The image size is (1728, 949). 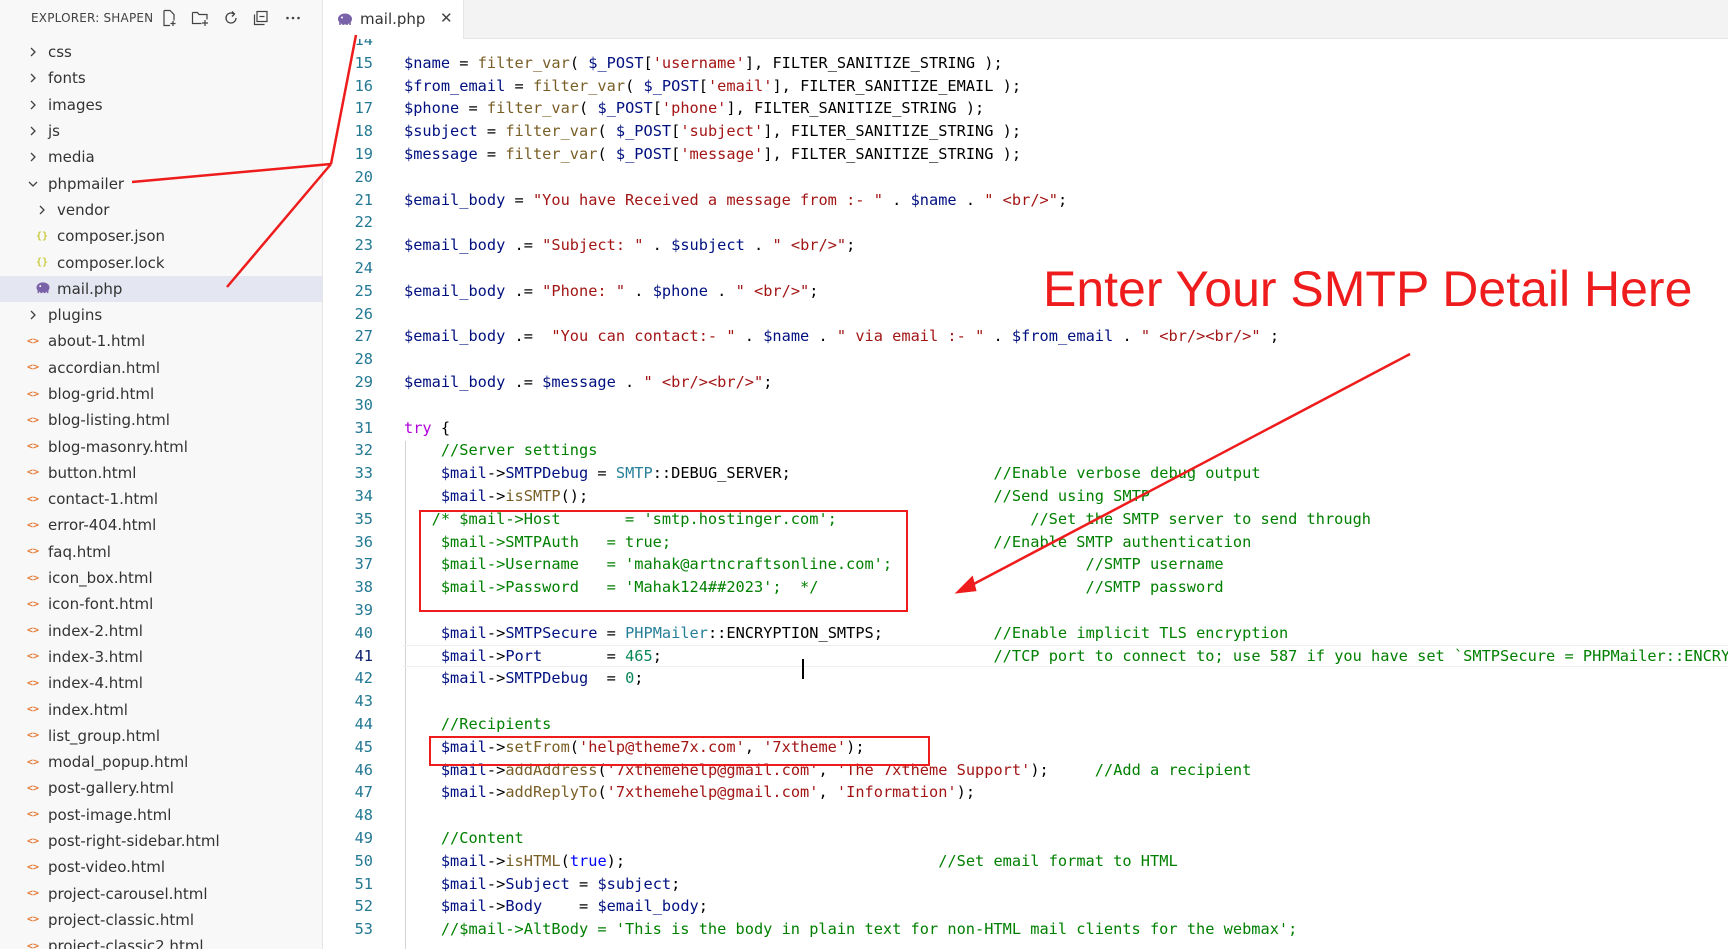 What do you see at coordinates (1025, 815) in the screenshot?
I see `code-line: 48` at bounding box center [1025, 815].